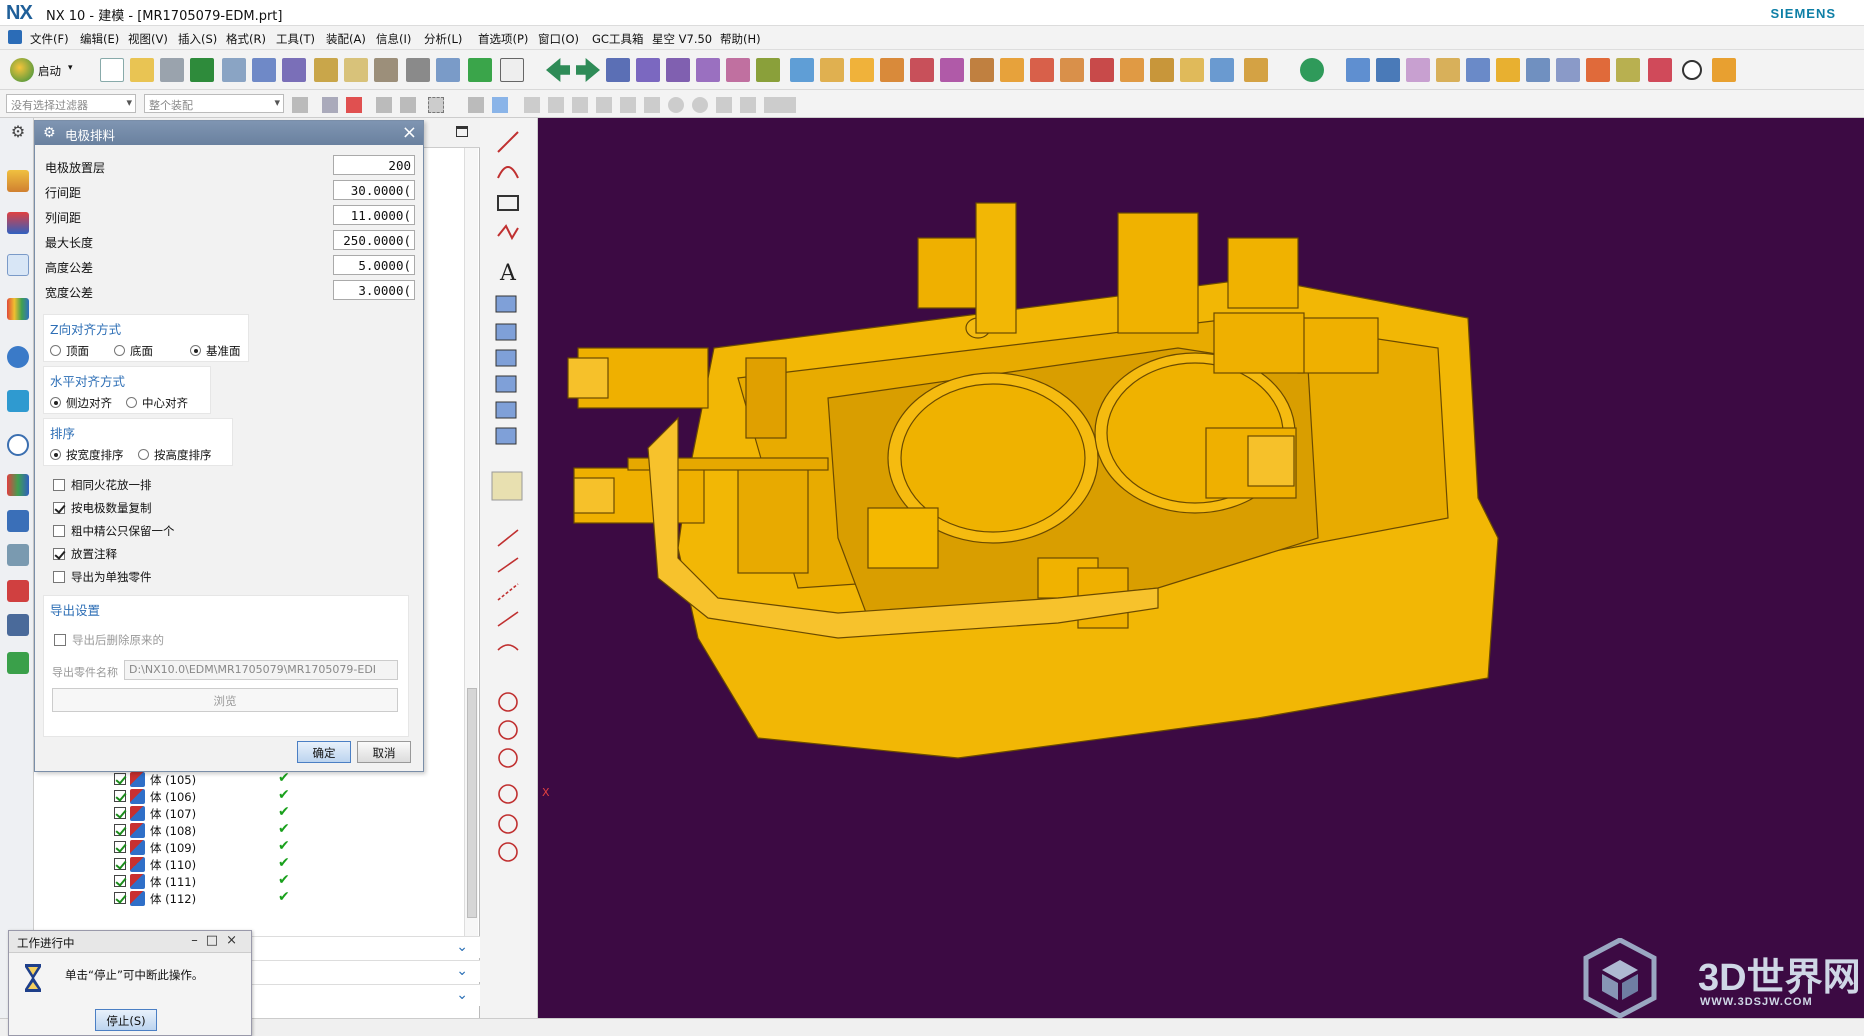 The height and width of the screenshot is (1036, 1864). I want to click on menu-window: 窗口(O), so click(558, 39).